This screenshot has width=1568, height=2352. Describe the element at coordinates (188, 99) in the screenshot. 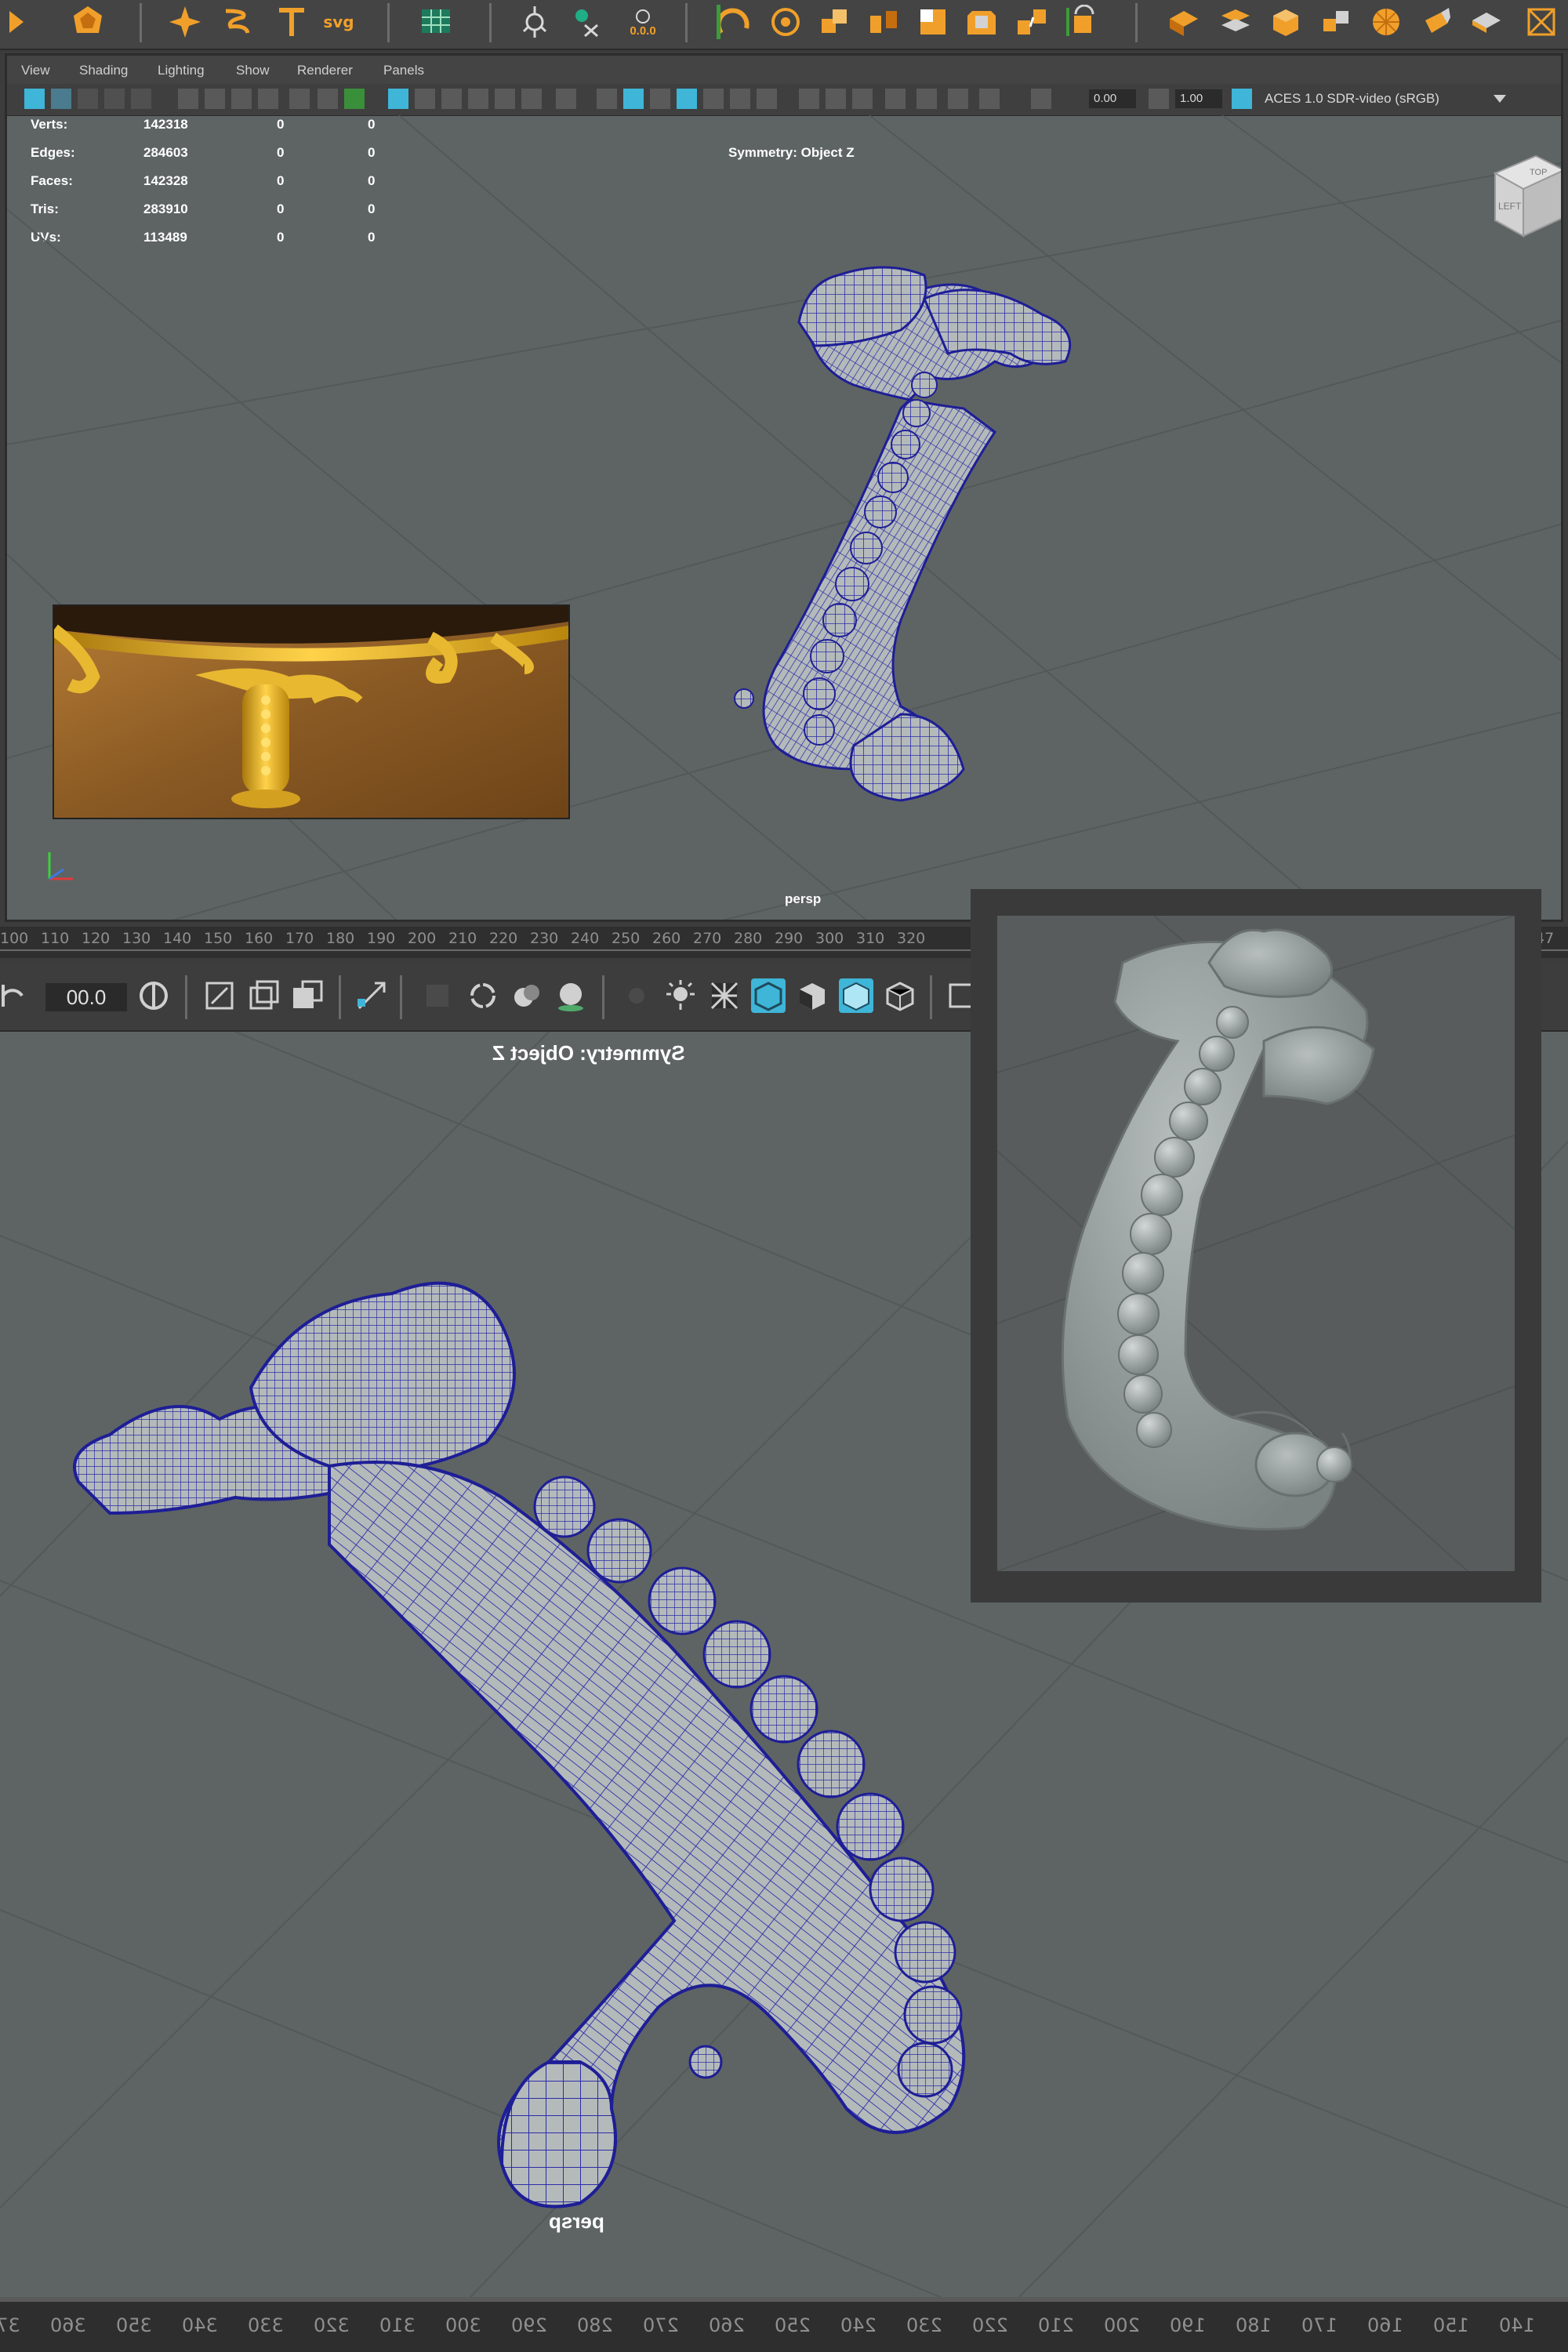

I see `film-gate-icon` at that location.